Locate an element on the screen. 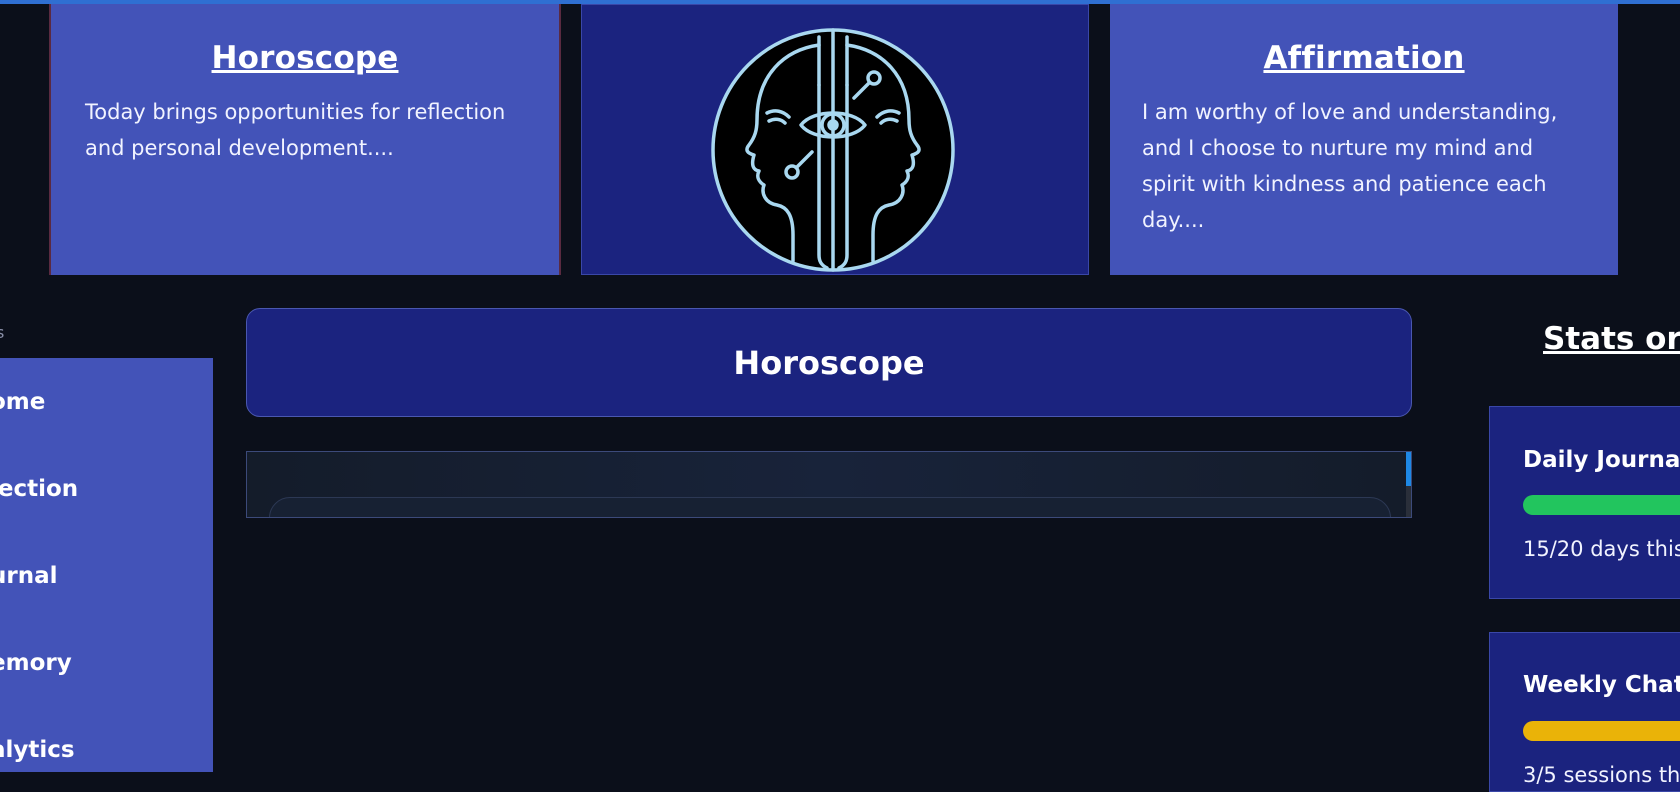 The width and height of the screenshot is (1680, 792). sidebar-item-analytics: alytics is located at coordinates (37, 750).